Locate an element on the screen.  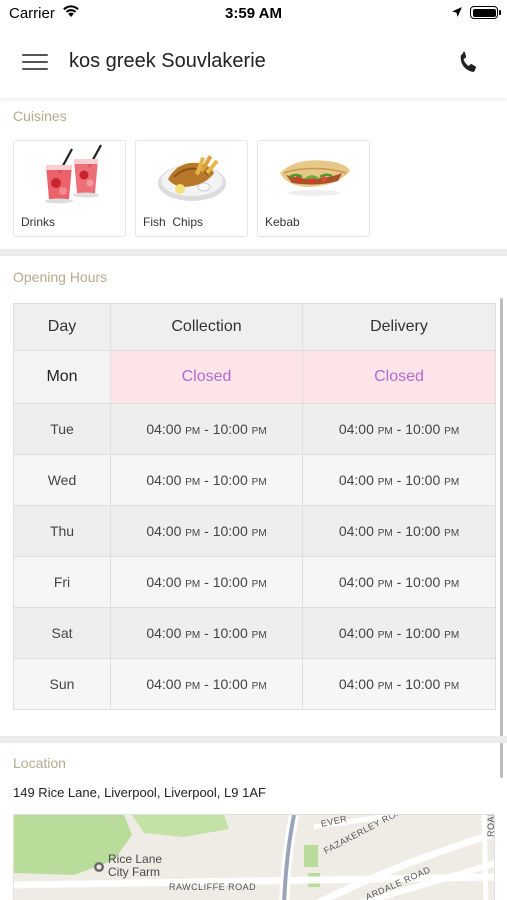
column-header-delivery: Delivery is located at coordinates (399, 327).